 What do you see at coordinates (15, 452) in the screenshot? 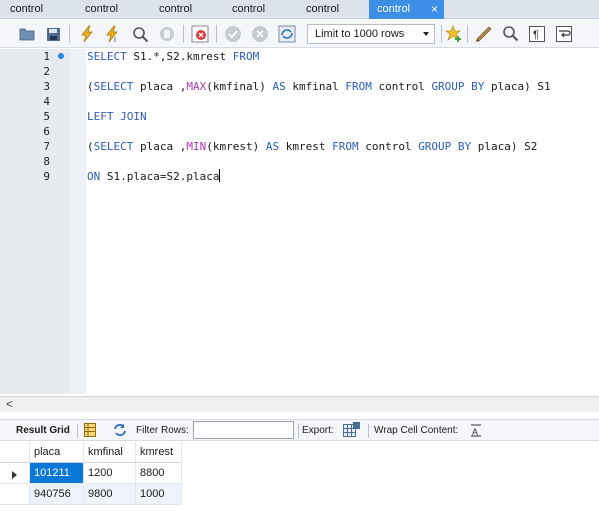
I see `grid-corner` at bounding box center [15, 452].